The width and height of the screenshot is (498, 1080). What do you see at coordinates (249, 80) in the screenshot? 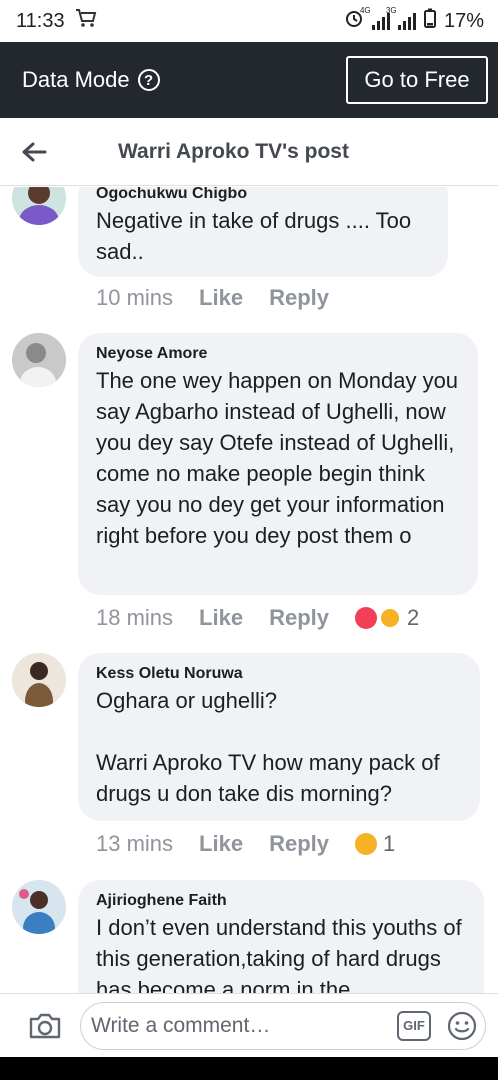
I see `data-mode-bar: Data Mode ? Go to Free` at bounding box center [249, 80].